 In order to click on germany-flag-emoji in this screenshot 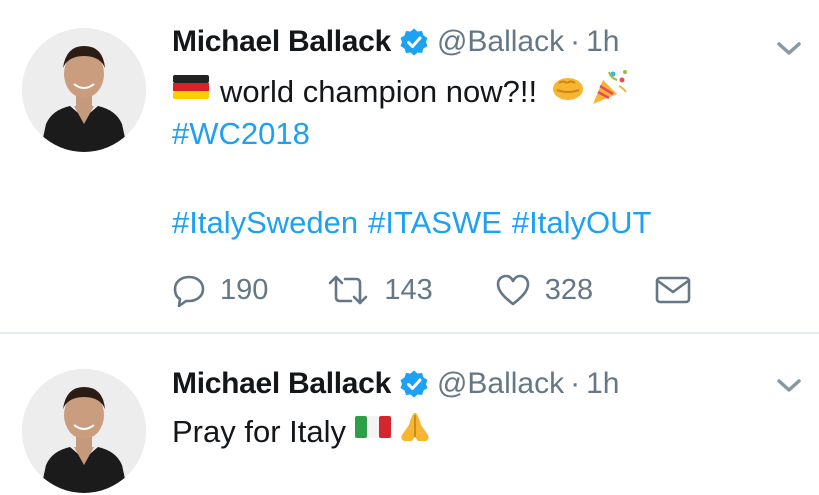, I will do `click(191, 92)`.